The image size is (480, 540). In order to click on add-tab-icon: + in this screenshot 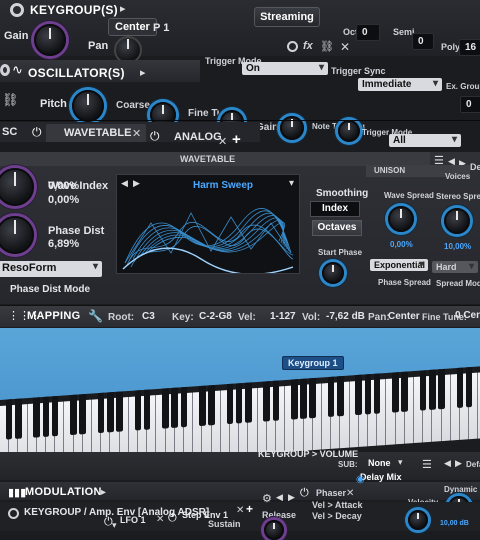, I will do `click(236, 139)`.